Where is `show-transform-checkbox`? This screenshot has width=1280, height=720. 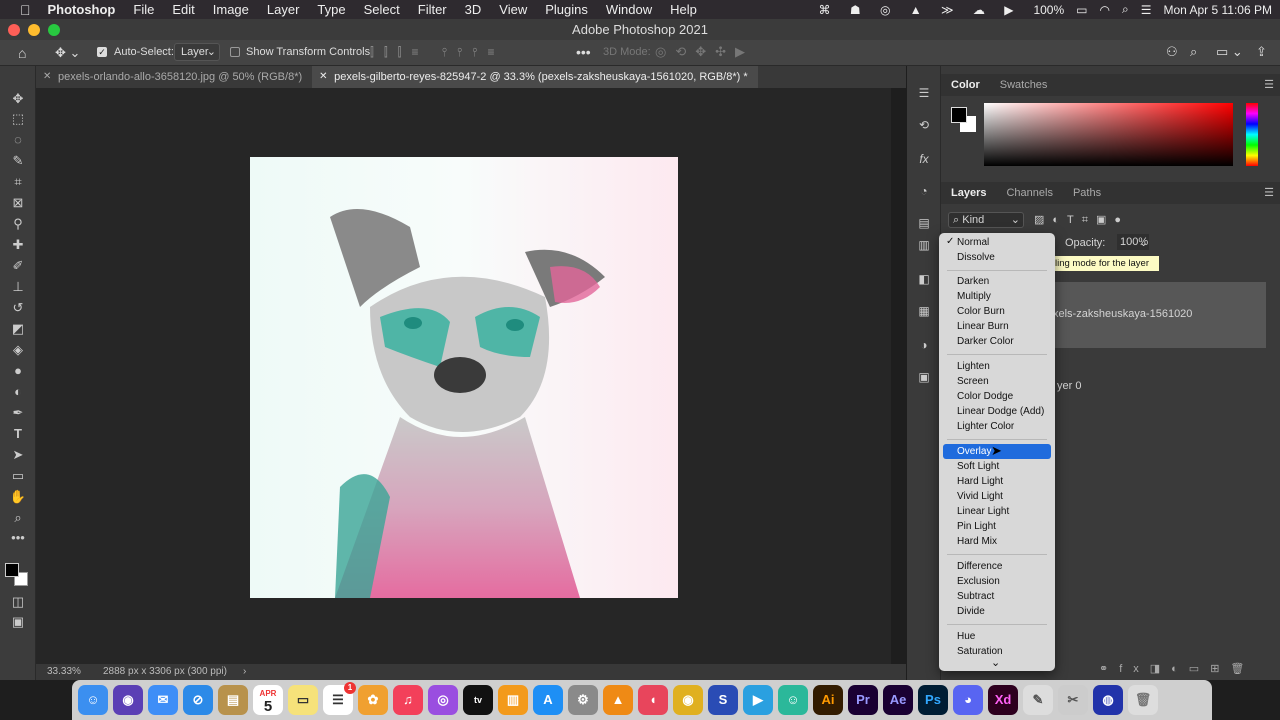
show-transform-checkbox is located at coordinates (235, 52).